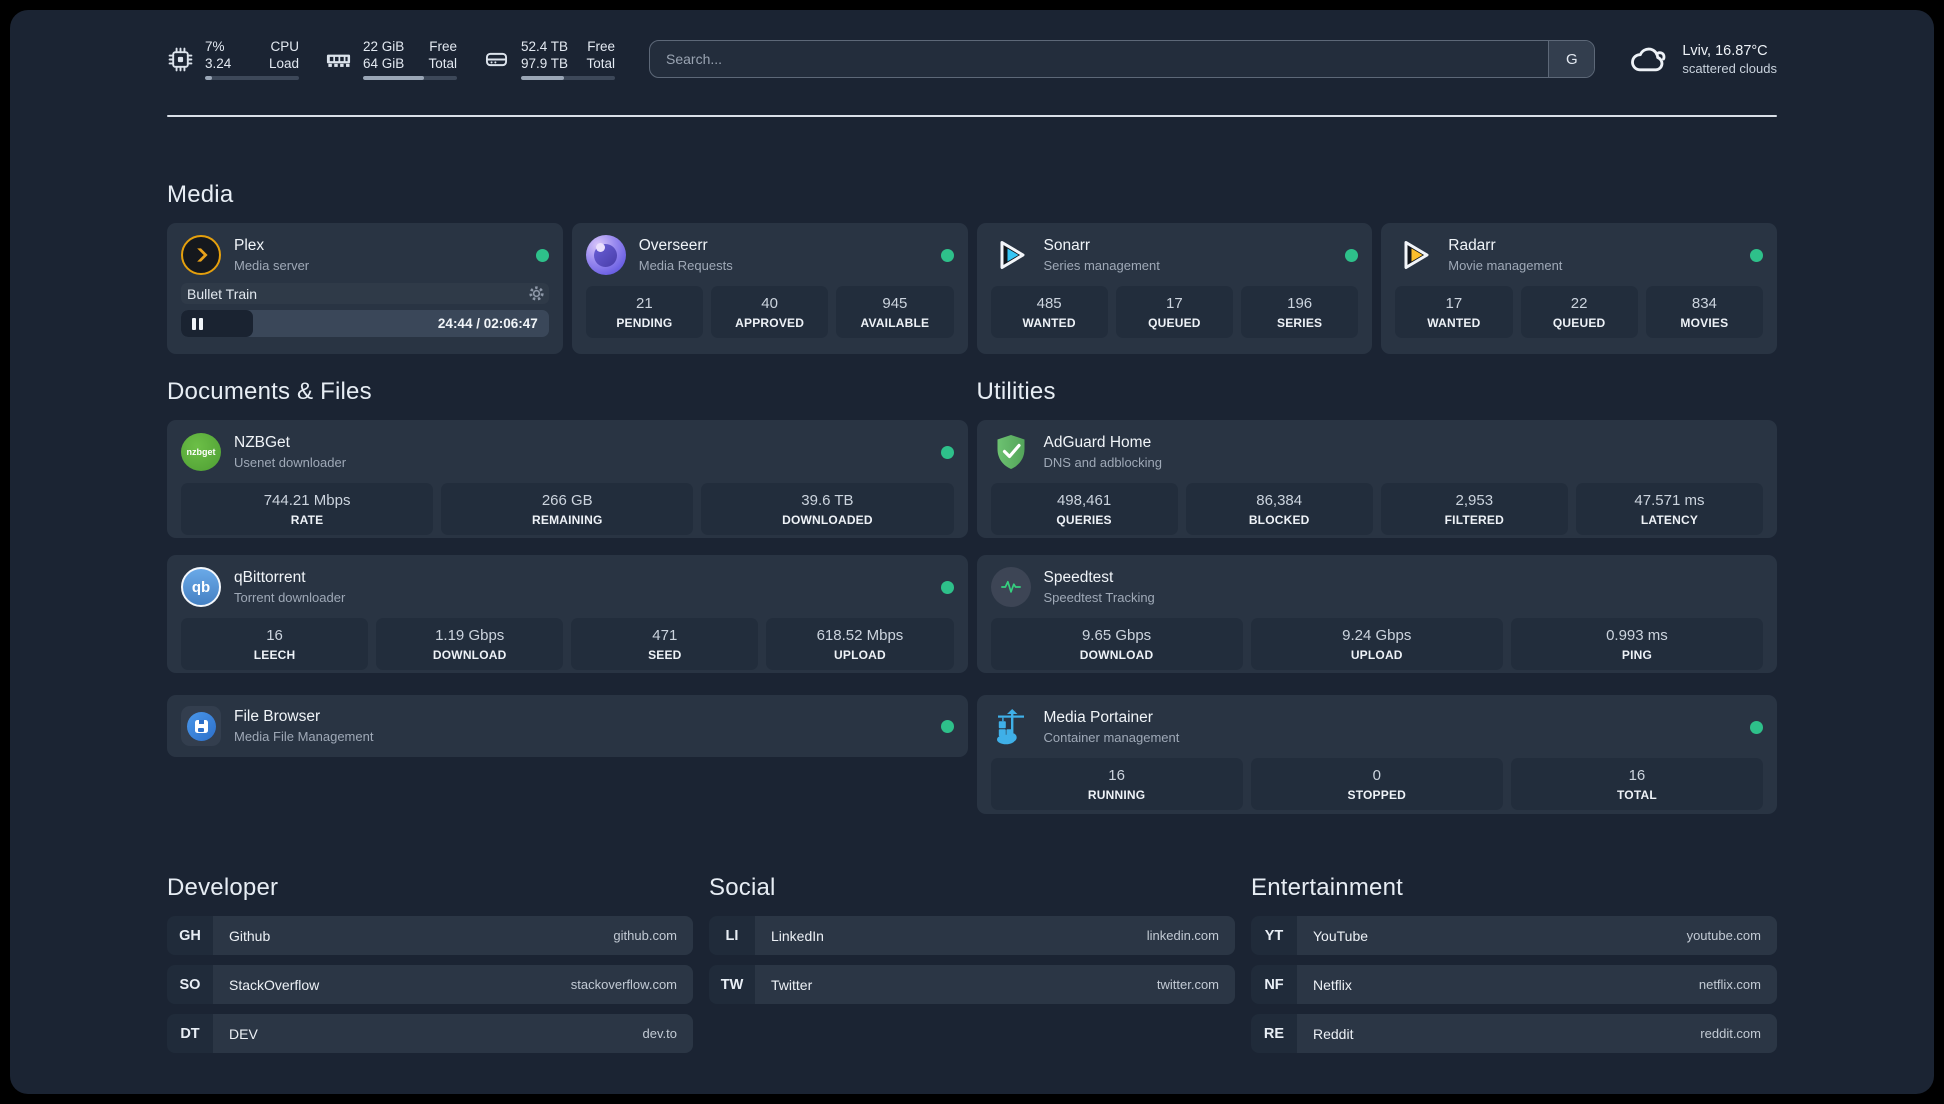  I want to click on bookmark-github: GH Github github.com, so click(430, 935).